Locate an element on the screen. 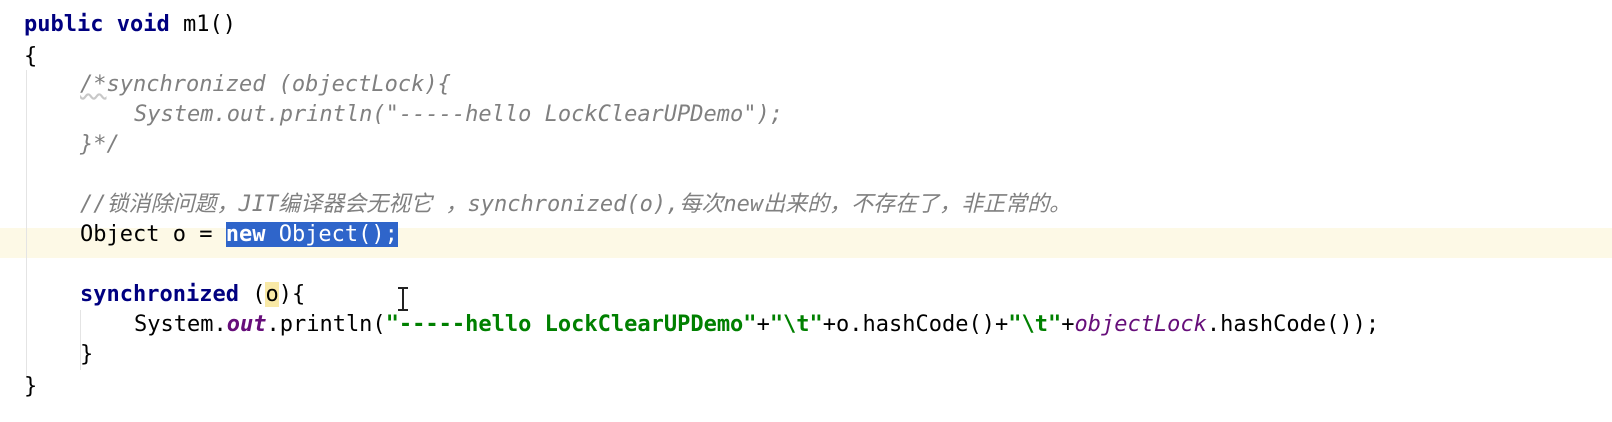 The width and height of the screenshot is (1612, 422). code-line-8: synchronized (o){ is located at coordinates (192, 295).